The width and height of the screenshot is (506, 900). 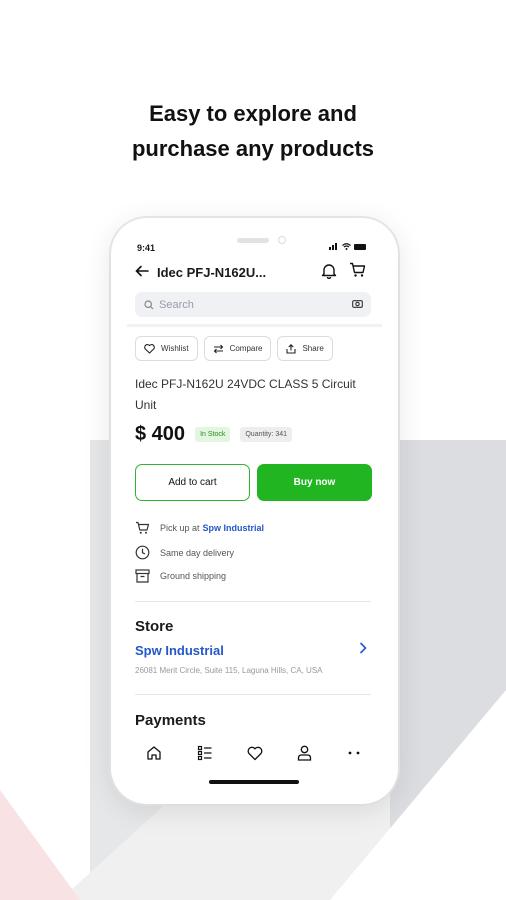 I want to click on box-icon, so click(x=142, y=576).